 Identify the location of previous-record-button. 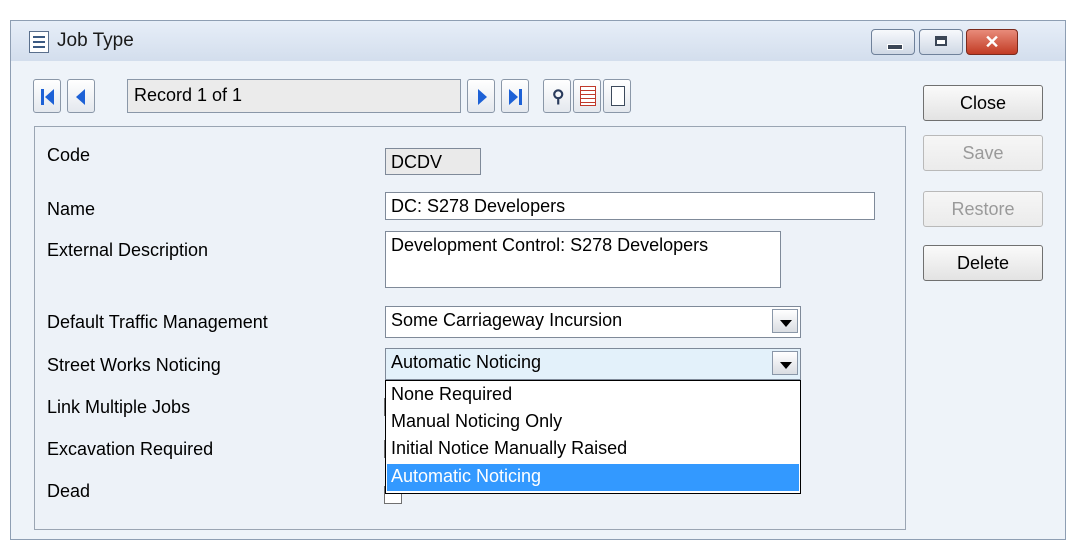
(81, 96).